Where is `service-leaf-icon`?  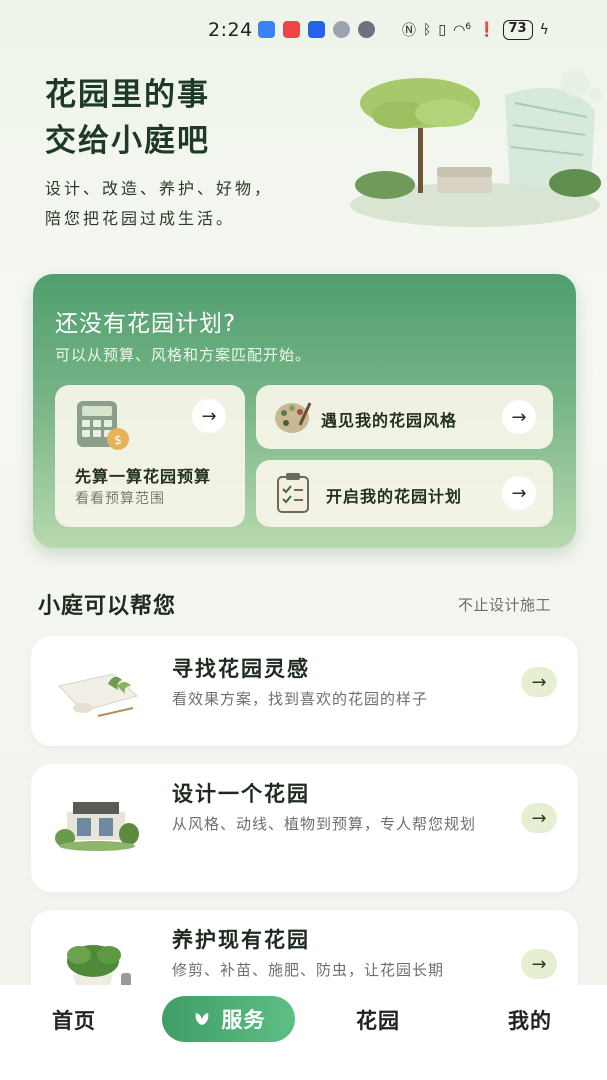
service-leaf-icon is located at coordinates (201, 1019).